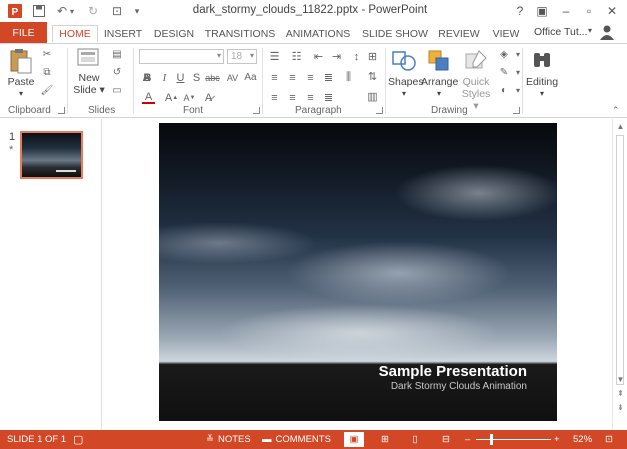 This screenshot has width=627, height=449. Describe the element at coordinates (137, 11) in the screenshot. I see `customize-toolbar-icon: ▾` at that location.